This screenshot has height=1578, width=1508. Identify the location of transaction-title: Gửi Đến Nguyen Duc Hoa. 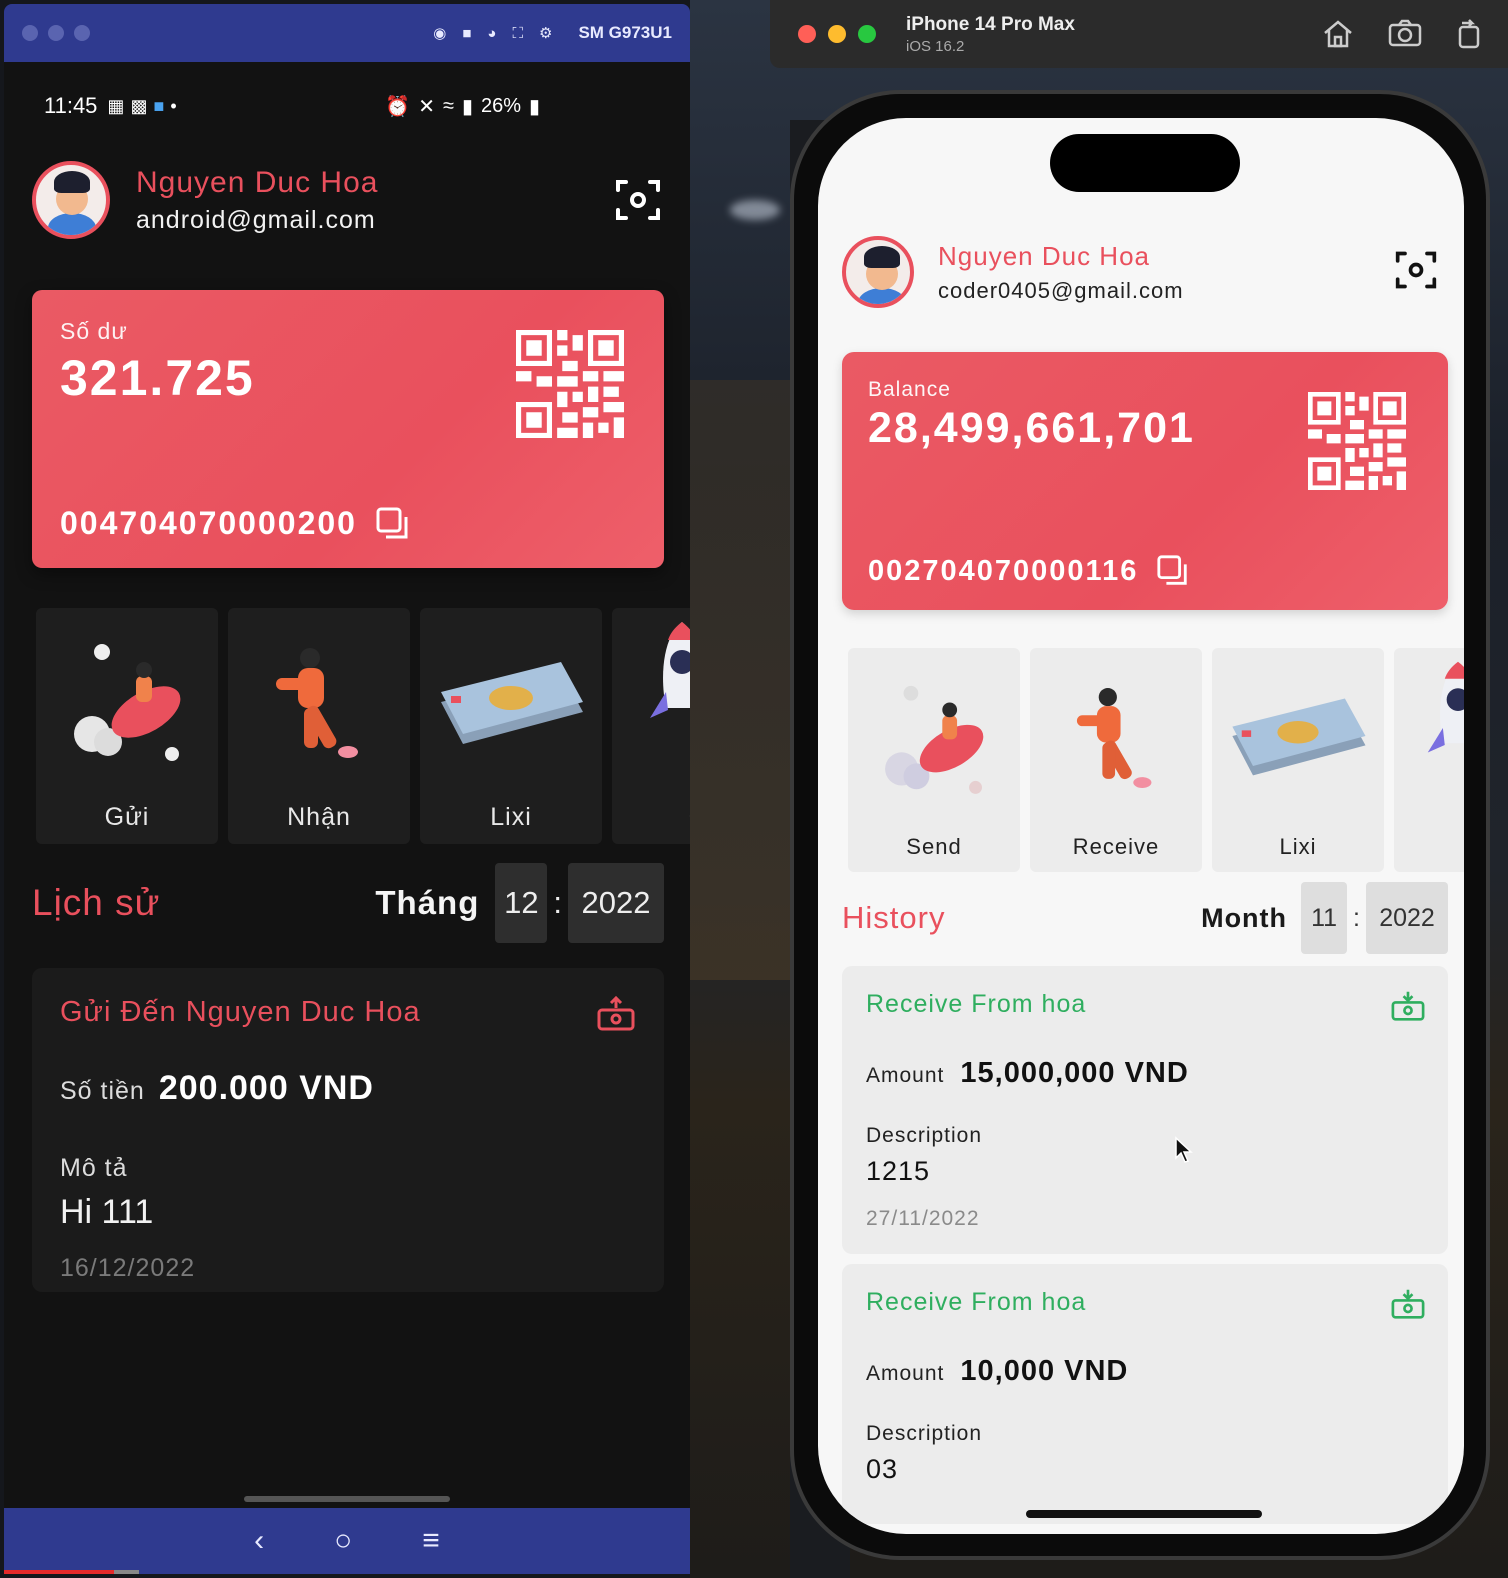
(240, 1012).